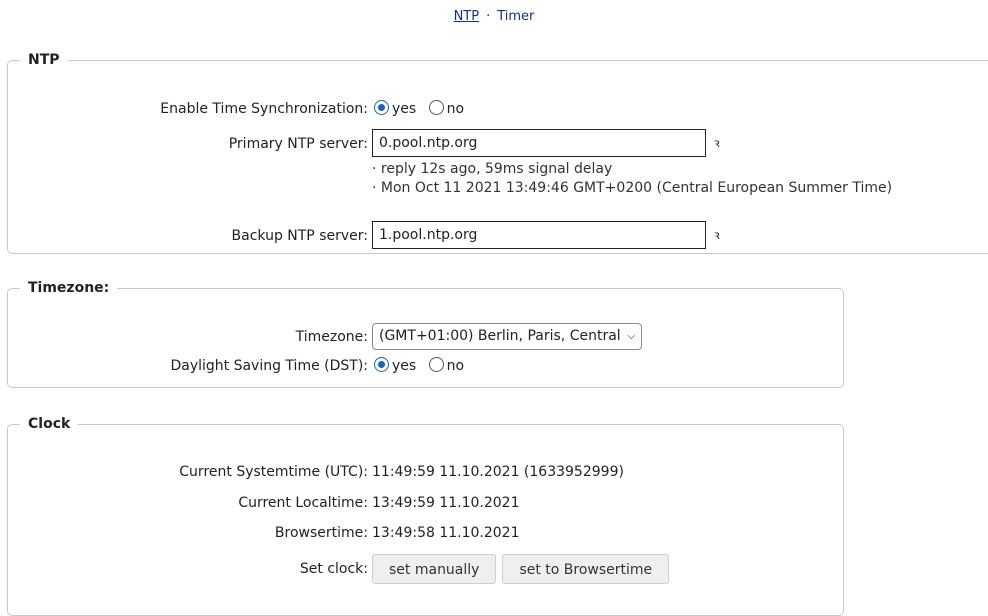 The height and width of the screenshot is (616, 988). I want to click on dst-no-radio: no, so click(446, 366).